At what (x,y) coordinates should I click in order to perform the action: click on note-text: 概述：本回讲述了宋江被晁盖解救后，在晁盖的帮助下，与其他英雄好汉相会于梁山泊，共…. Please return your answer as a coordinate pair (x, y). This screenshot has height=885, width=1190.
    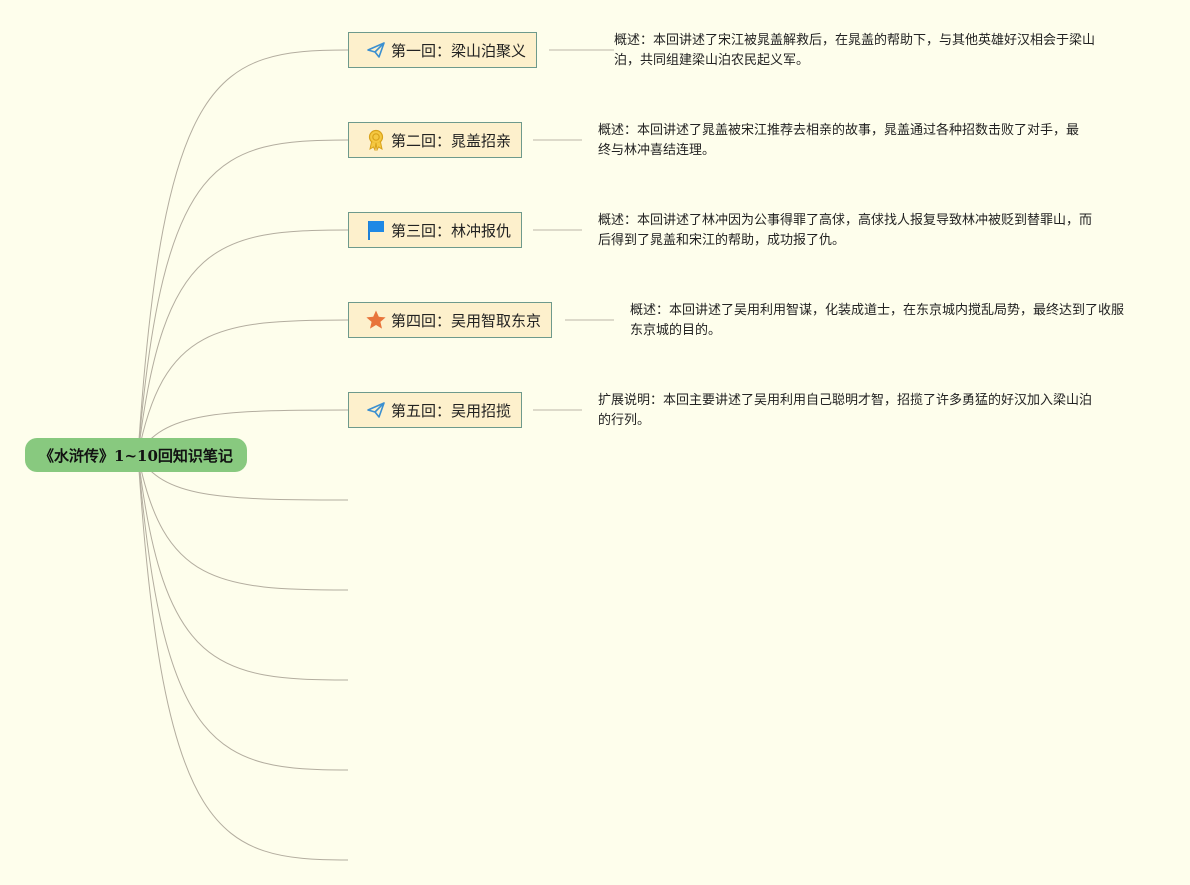
    Looking at the image, I should click on (855, 50).